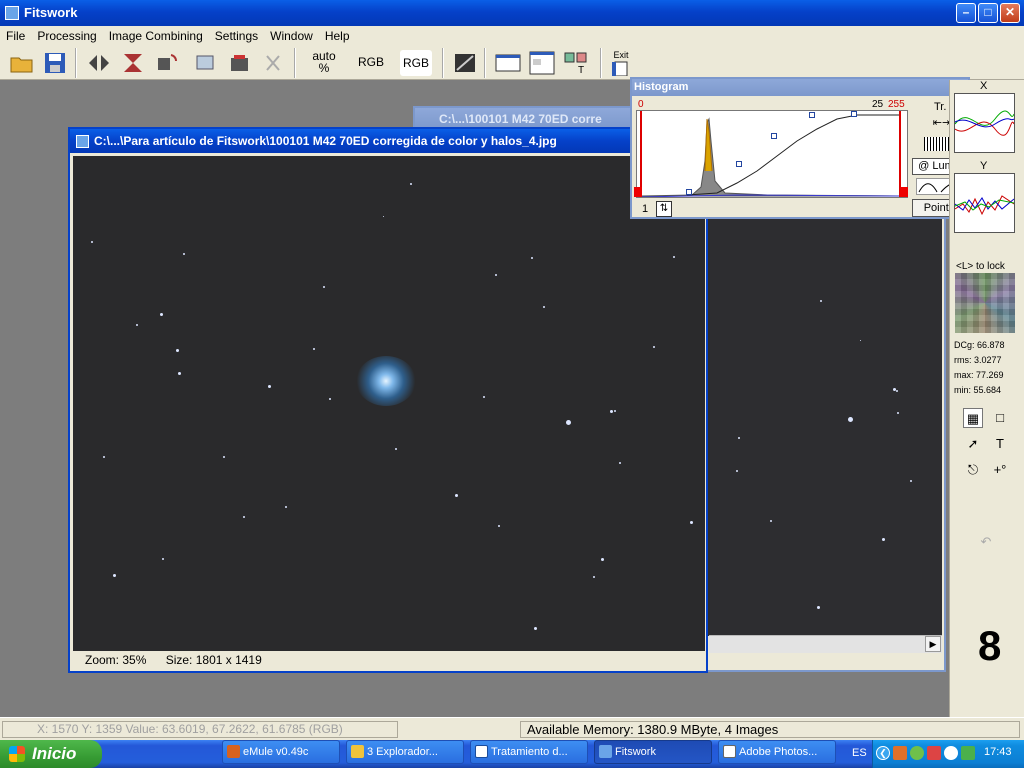  What do you see at coordinates (213, 660) in the screenshot?
I see `size-label: Size: 1801 x 1419` at bounding box center [213, 660].